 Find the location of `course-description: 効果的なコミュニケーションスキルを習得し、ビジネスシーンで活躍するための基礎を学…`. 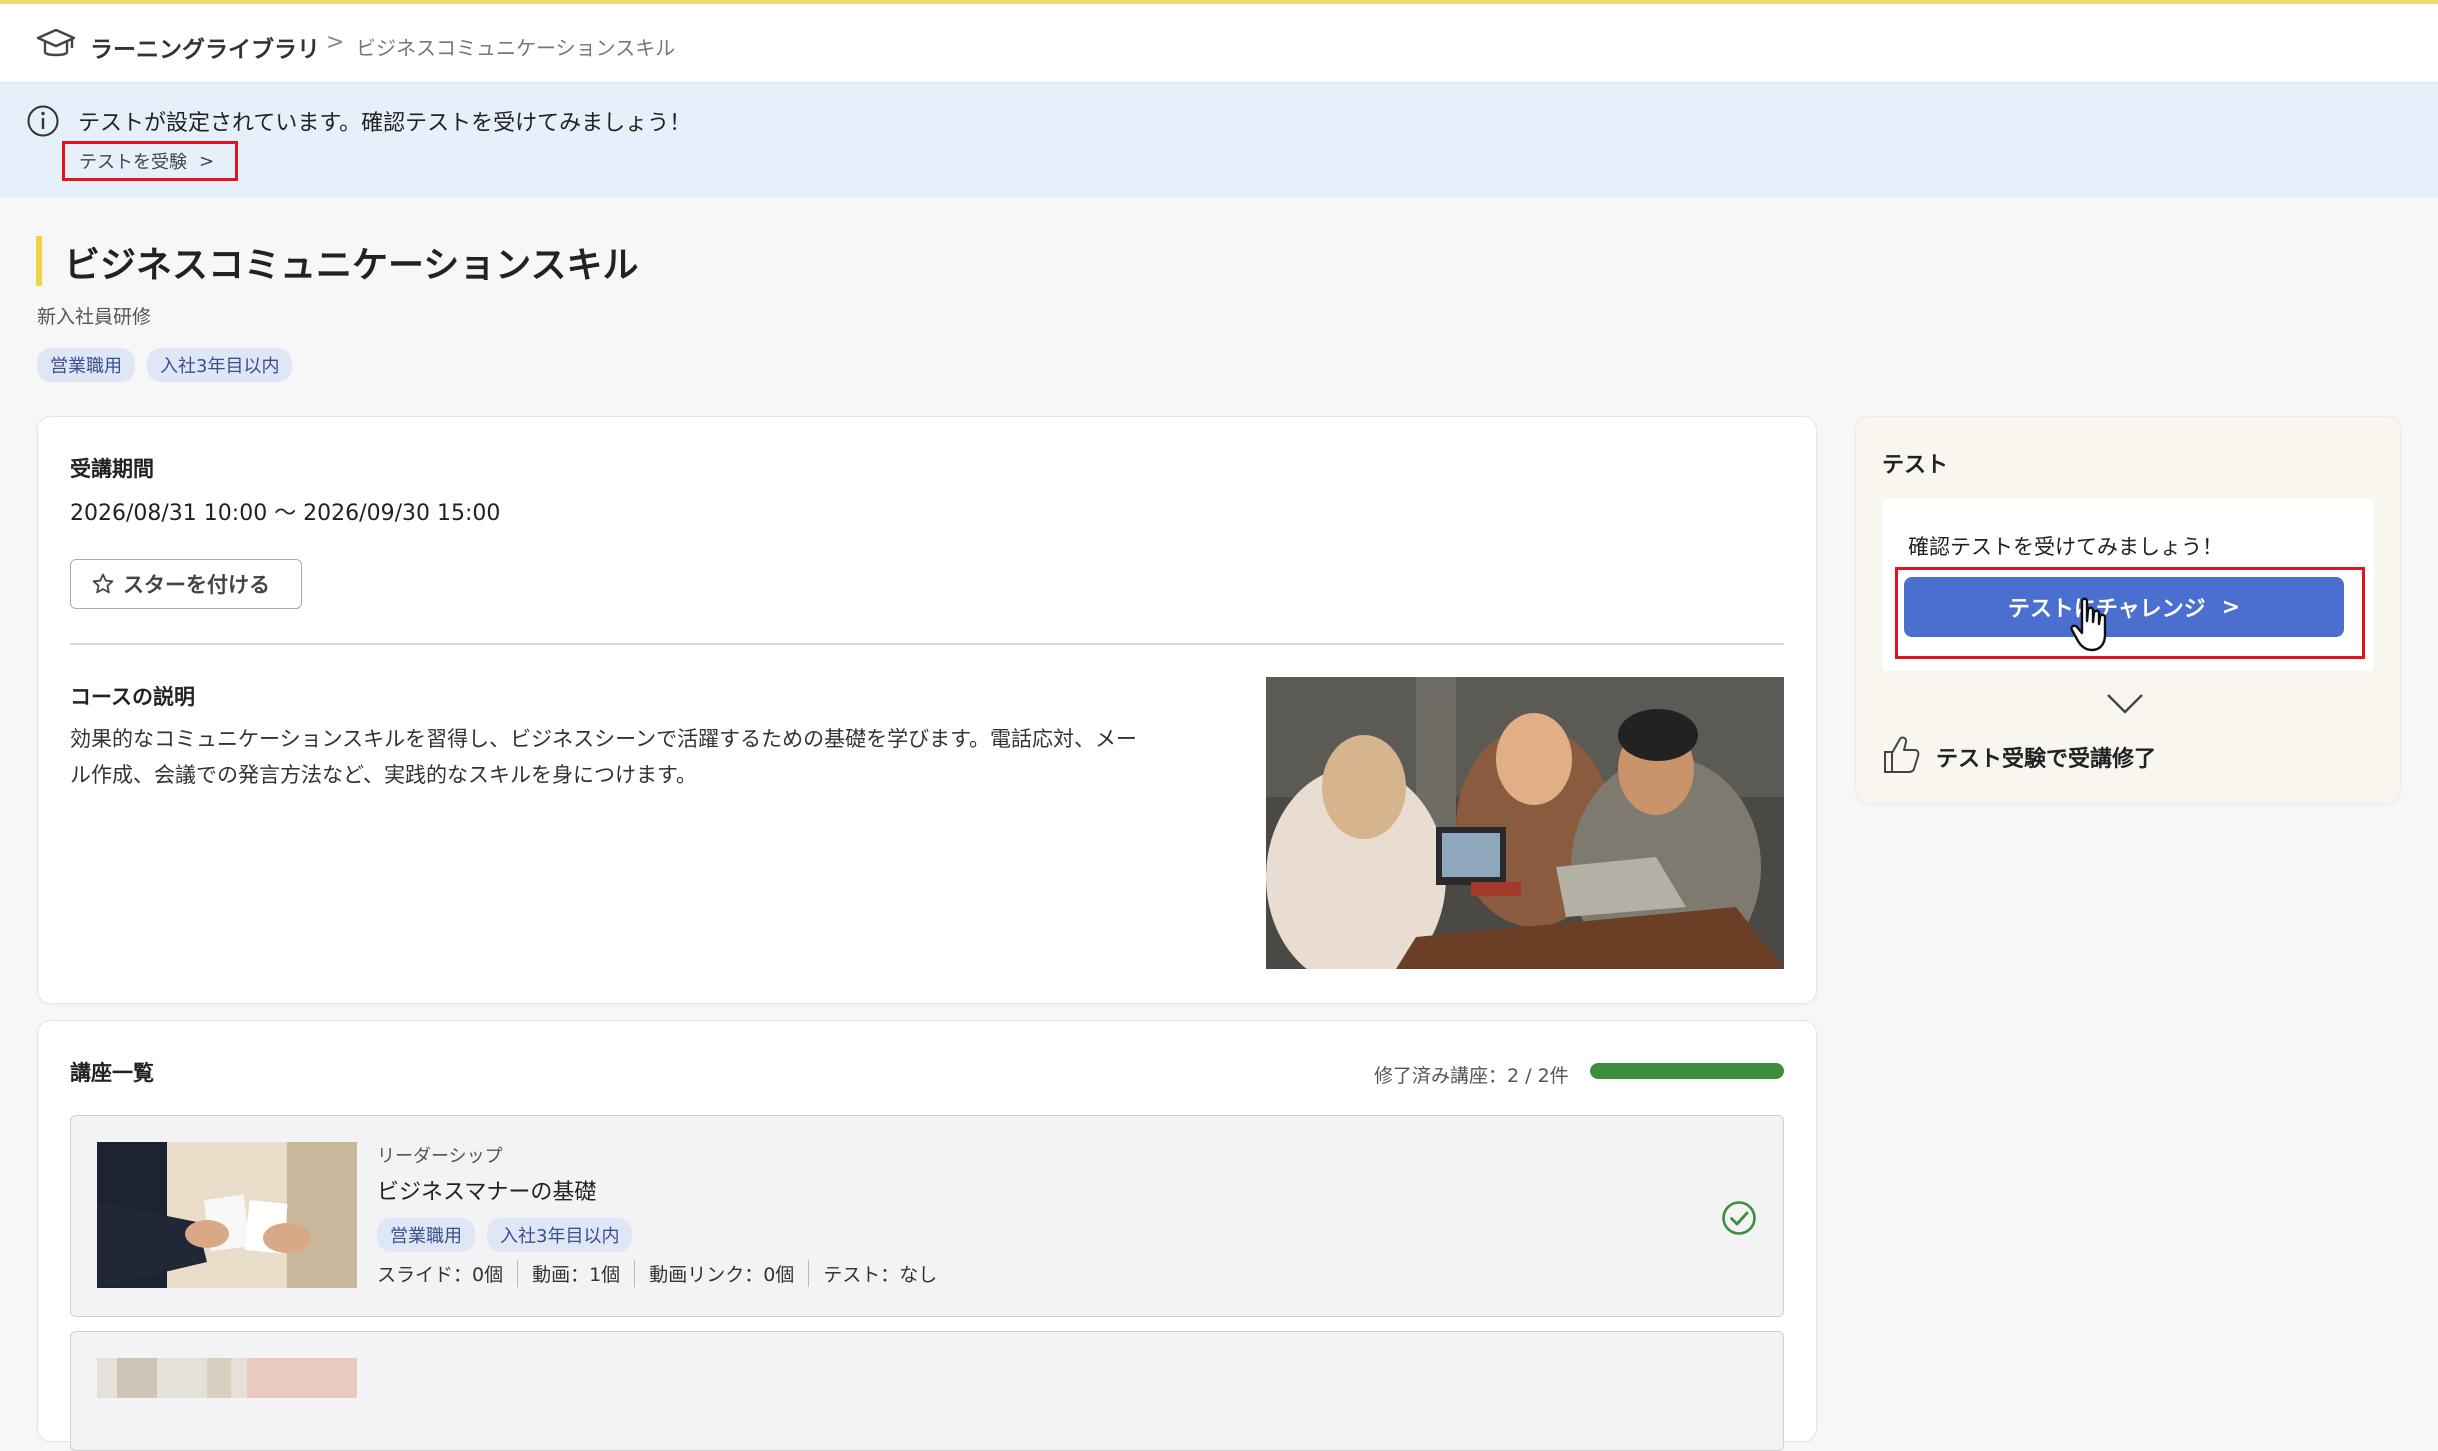

course-description: 効果的なコミュニケーションスキルを習得し、ビジネスシーンで活躍するための基礎を学… is located at coordinates (670, 757).